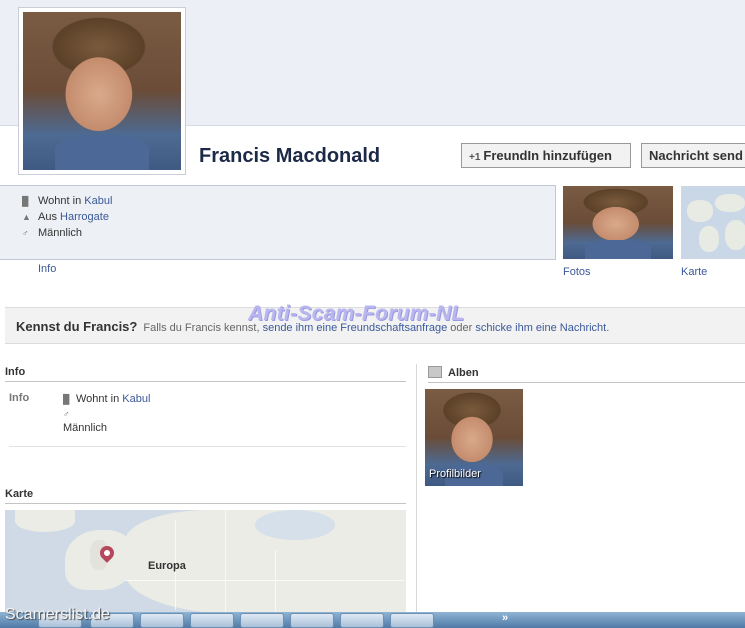 Image resolution: width=745 pixels, height=628 pixels. Describe the element at coordinates (98, 201) in the screenshot. I see `lives-city-link: Kabul` at that location.